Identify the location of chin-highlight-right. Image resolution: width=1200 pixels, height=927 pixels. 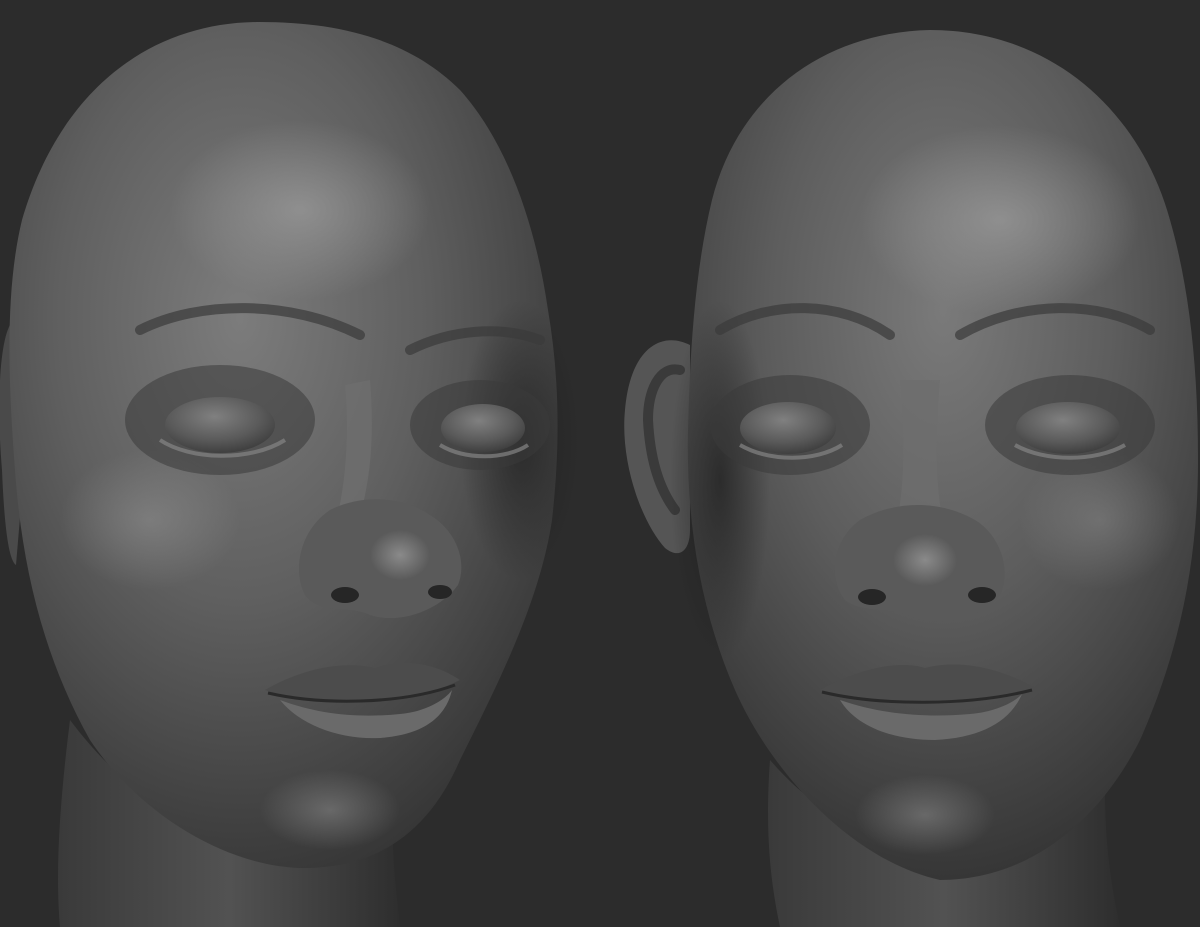
(925, 815).